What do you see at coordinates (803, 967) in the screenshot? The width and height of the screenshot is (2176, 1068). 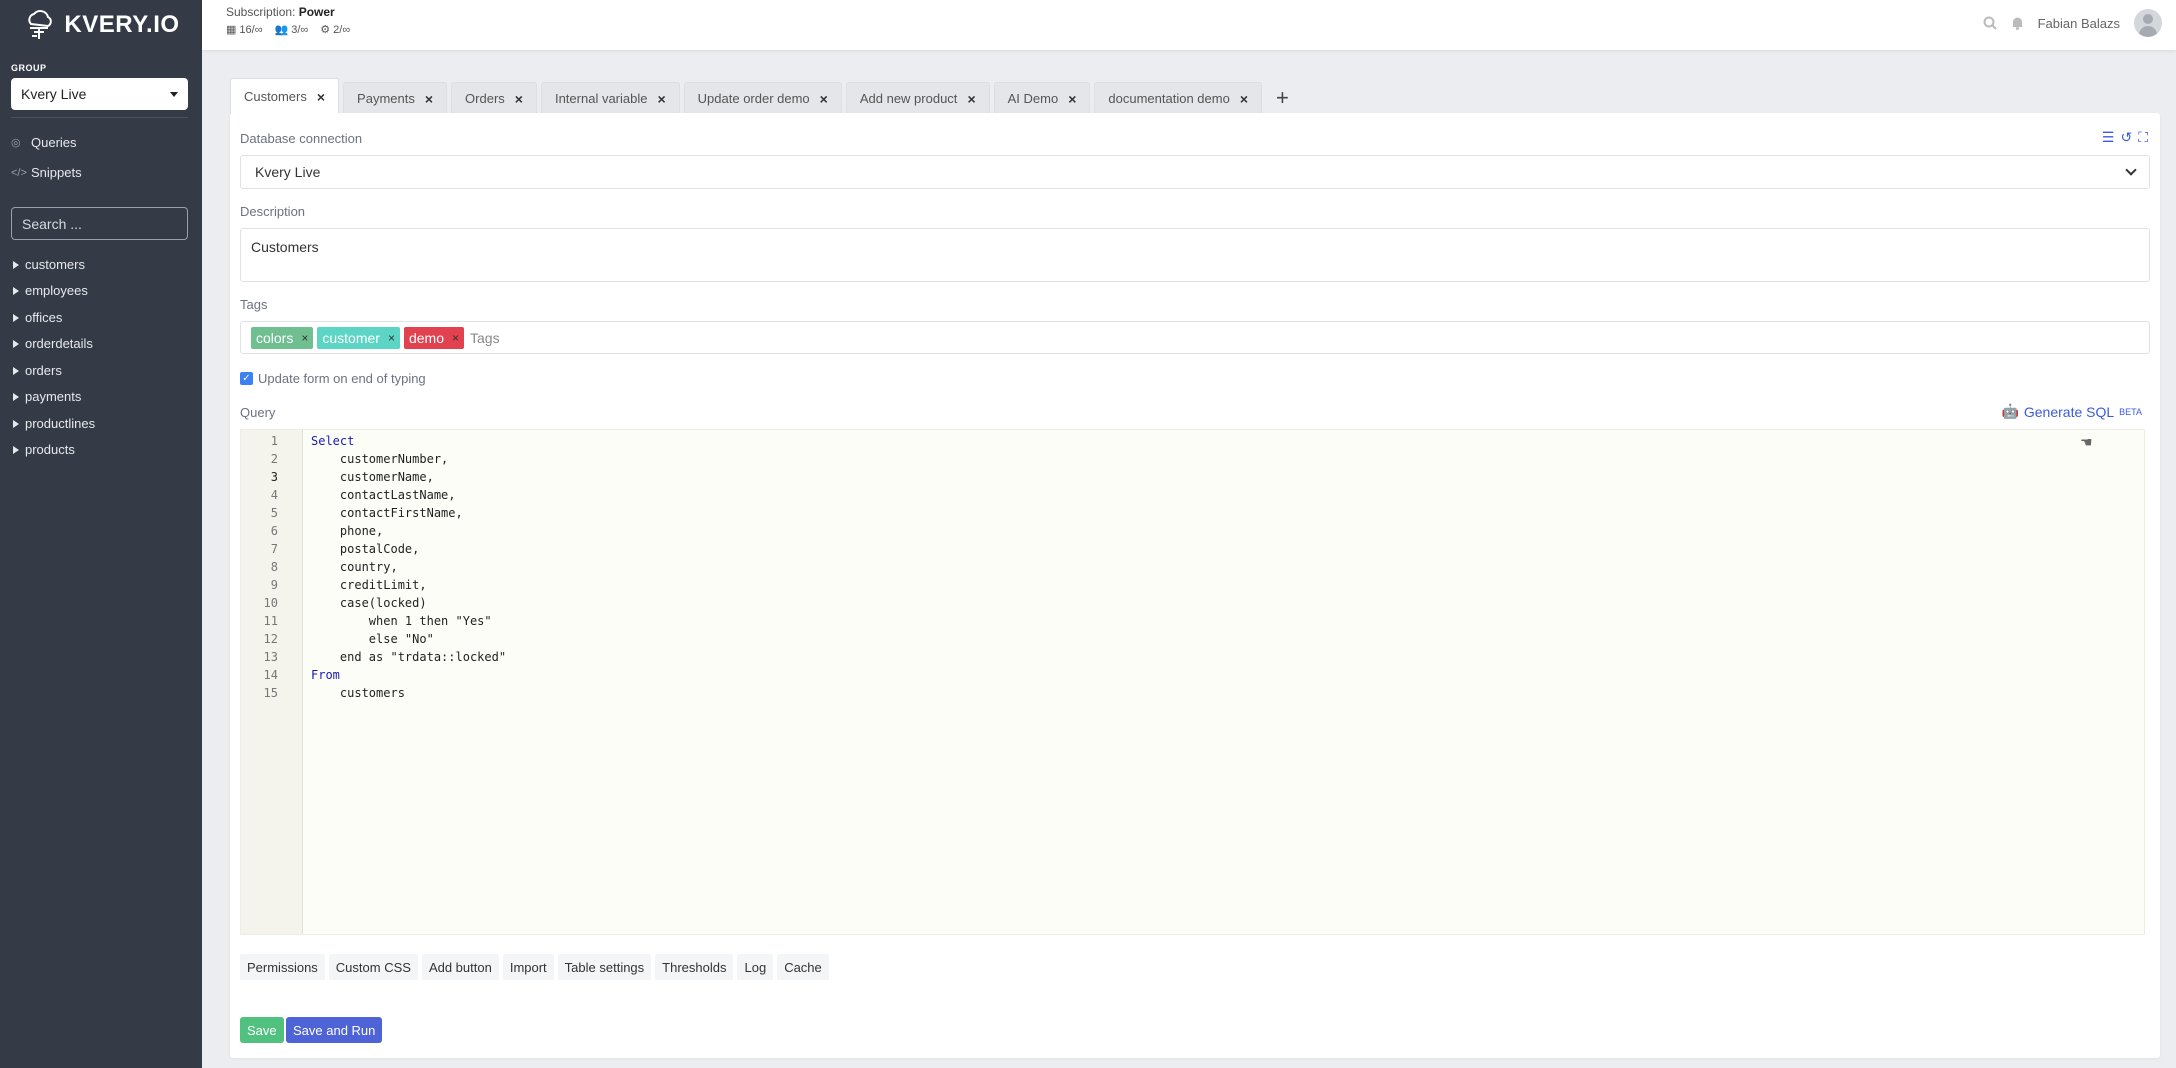 I see `cache-button: Cache` at bounding box center [803, 967].